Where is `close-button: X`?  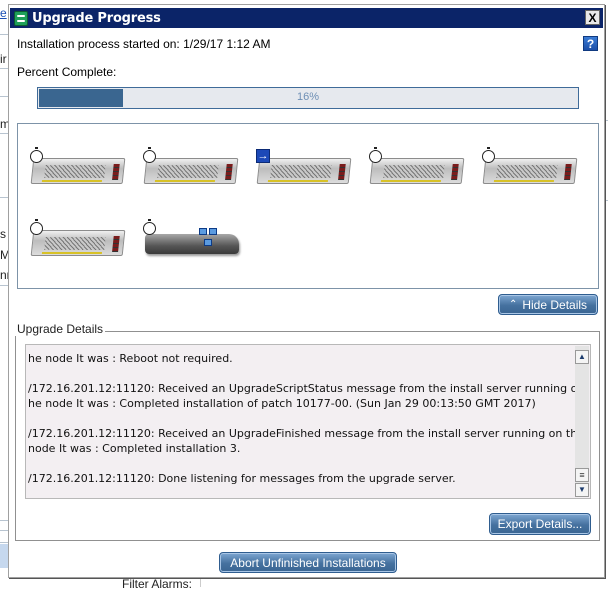 close-button: X is located at coordinates (592, 17).